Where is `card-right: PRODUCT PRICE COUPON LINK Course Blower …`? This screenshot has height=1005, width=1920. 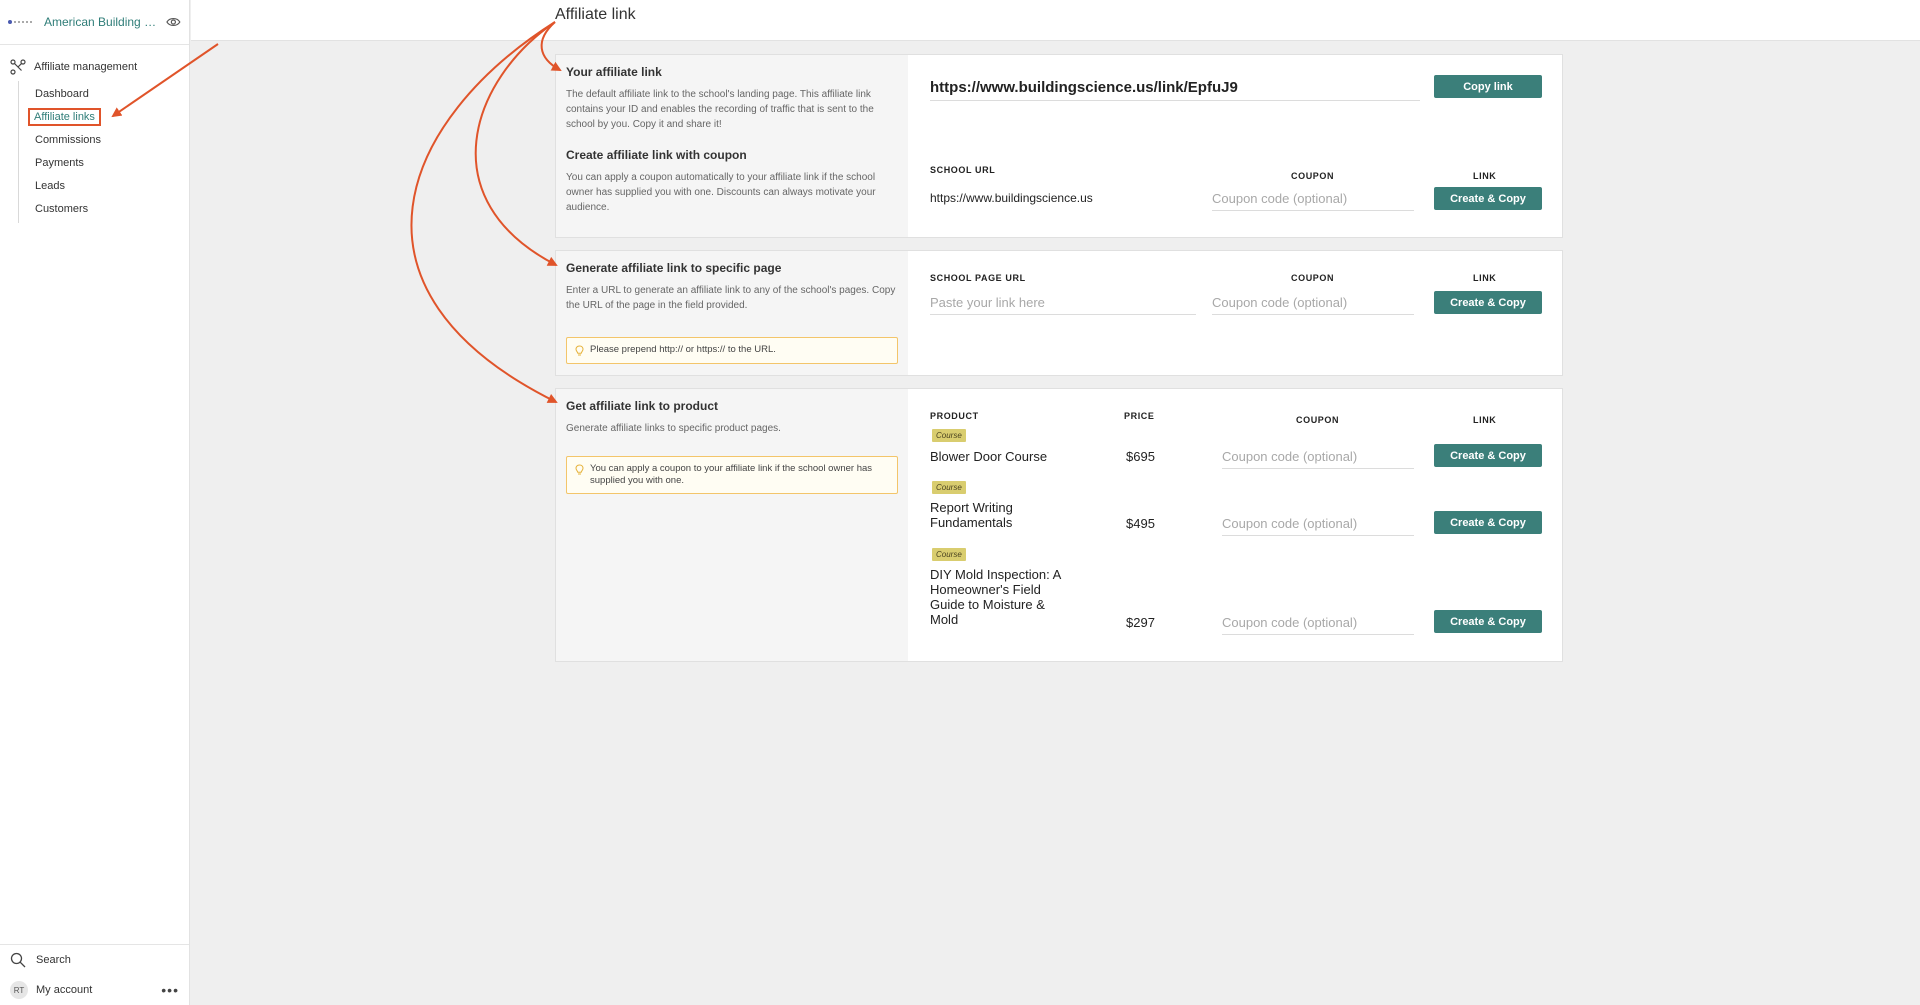
card-right: PRODUCT PRICE COUPON LINK Course Blower … is located at coordinates (1235, 525).